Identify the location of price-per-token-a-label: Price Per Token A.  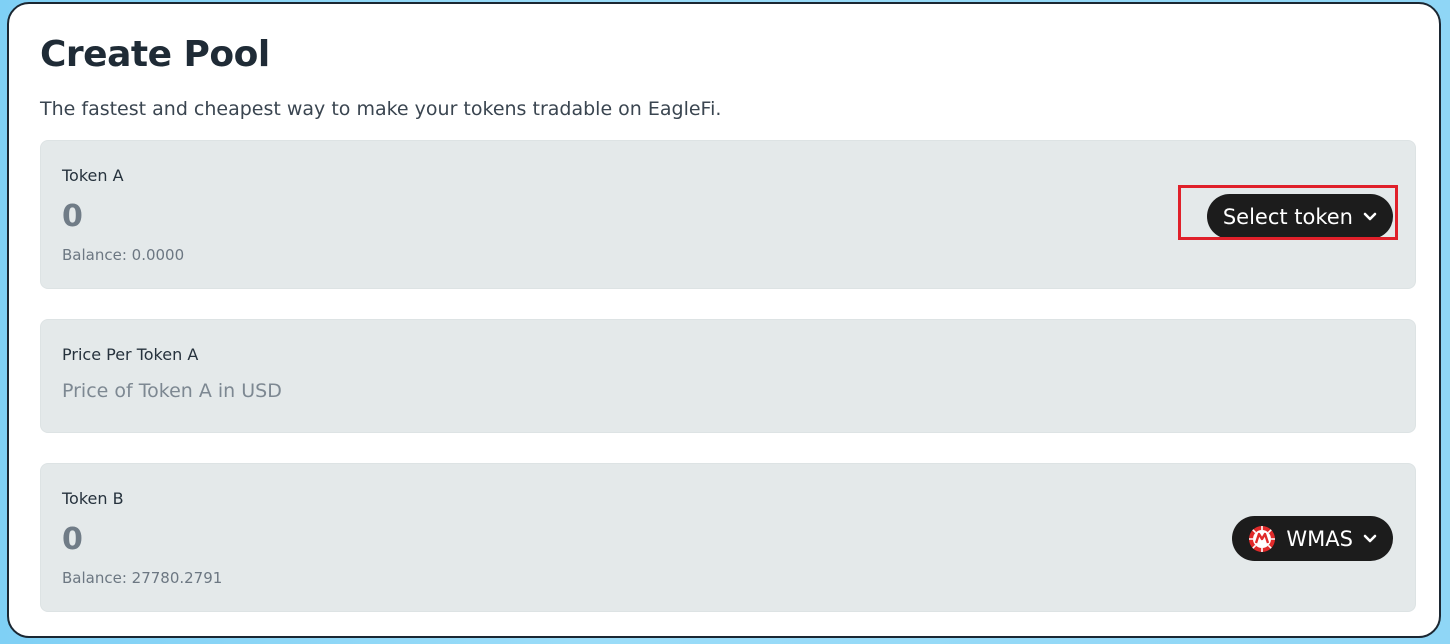
(130, 354).